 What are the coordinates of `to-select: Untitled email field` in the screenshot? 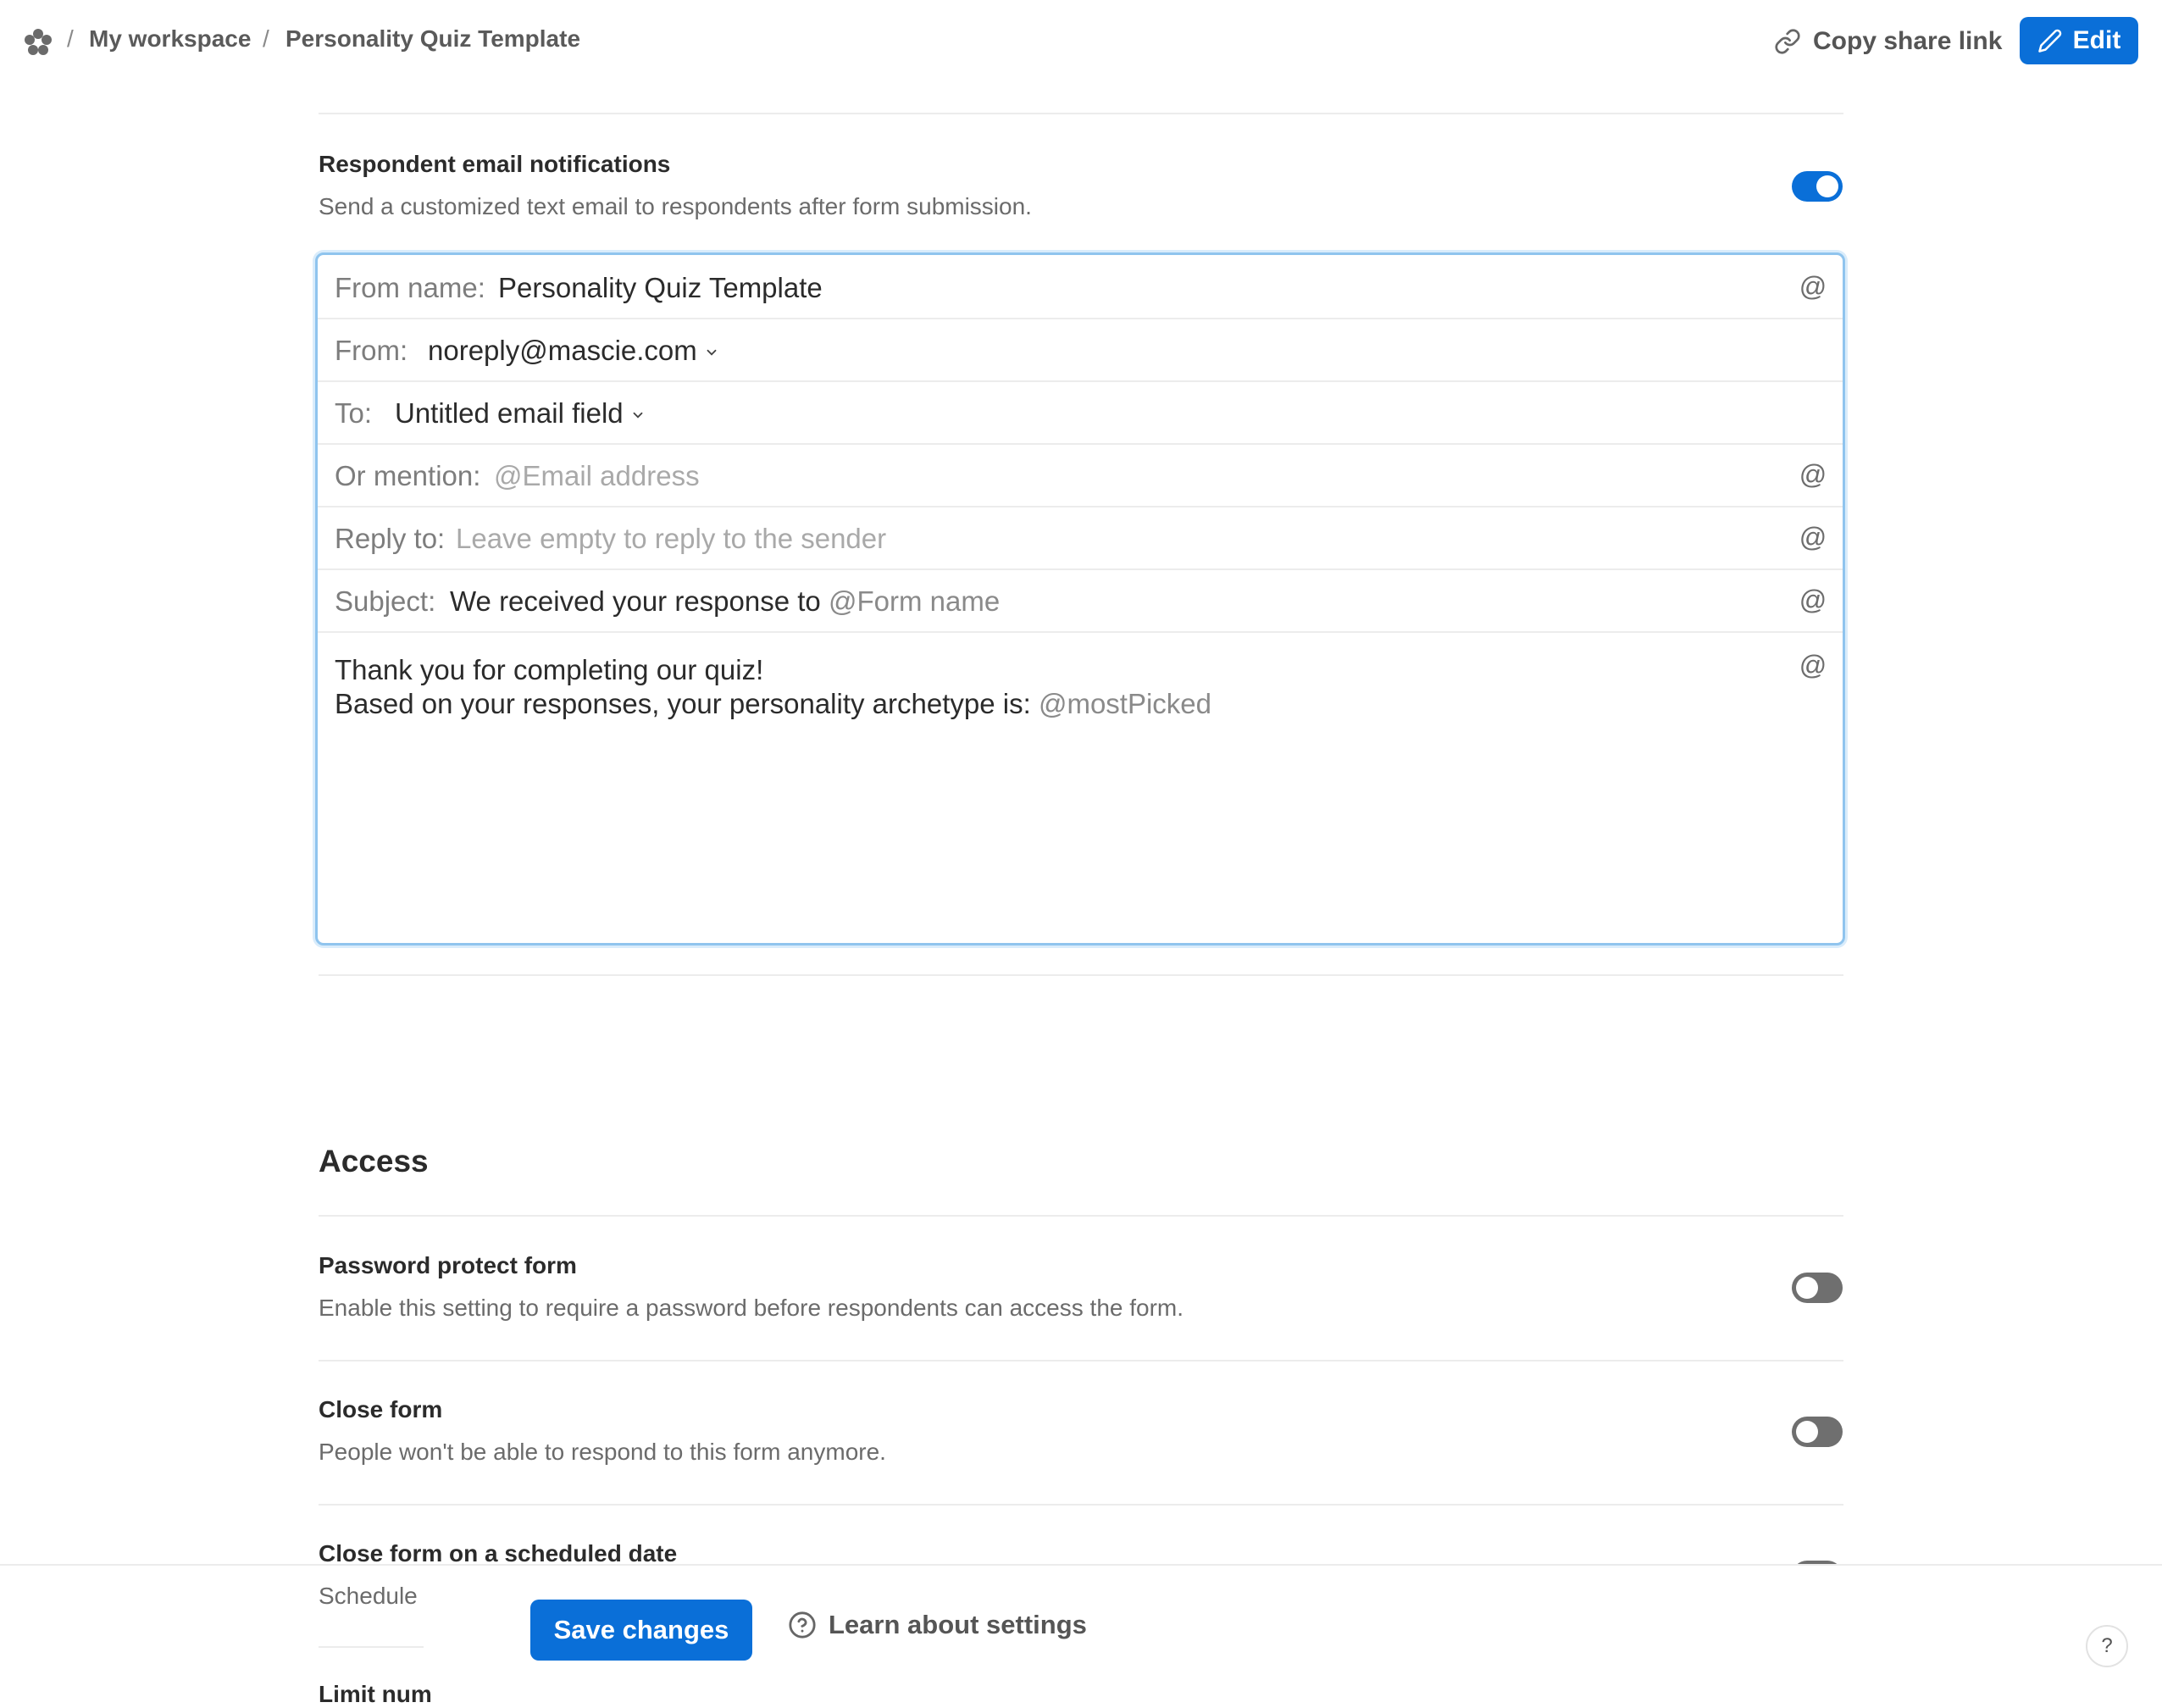 It's located at (520, 413).